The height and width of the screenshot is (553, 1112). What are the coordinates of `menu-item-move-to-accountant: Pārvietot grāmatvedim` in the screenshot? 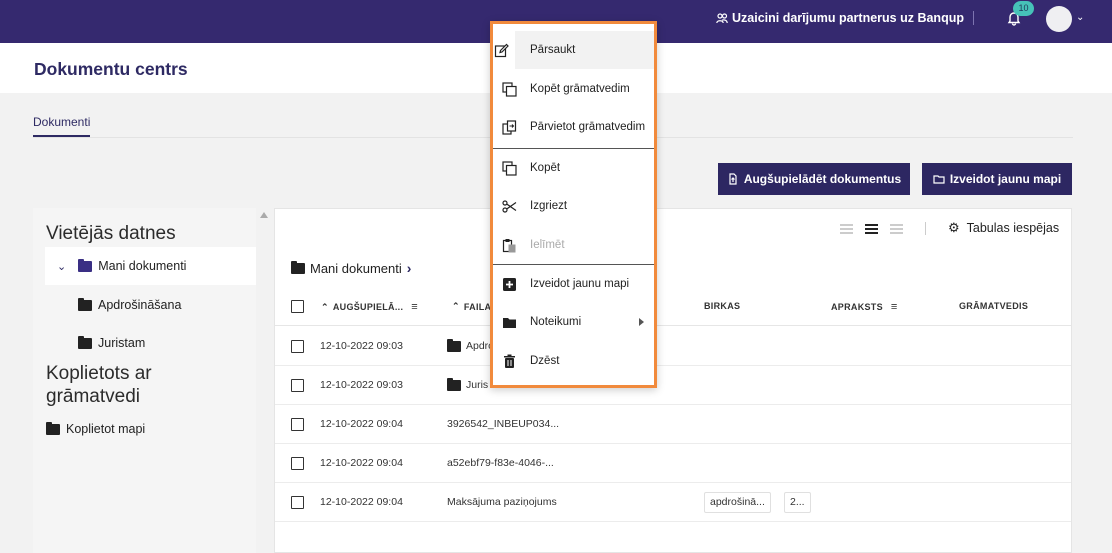 It's located at (573, 127).